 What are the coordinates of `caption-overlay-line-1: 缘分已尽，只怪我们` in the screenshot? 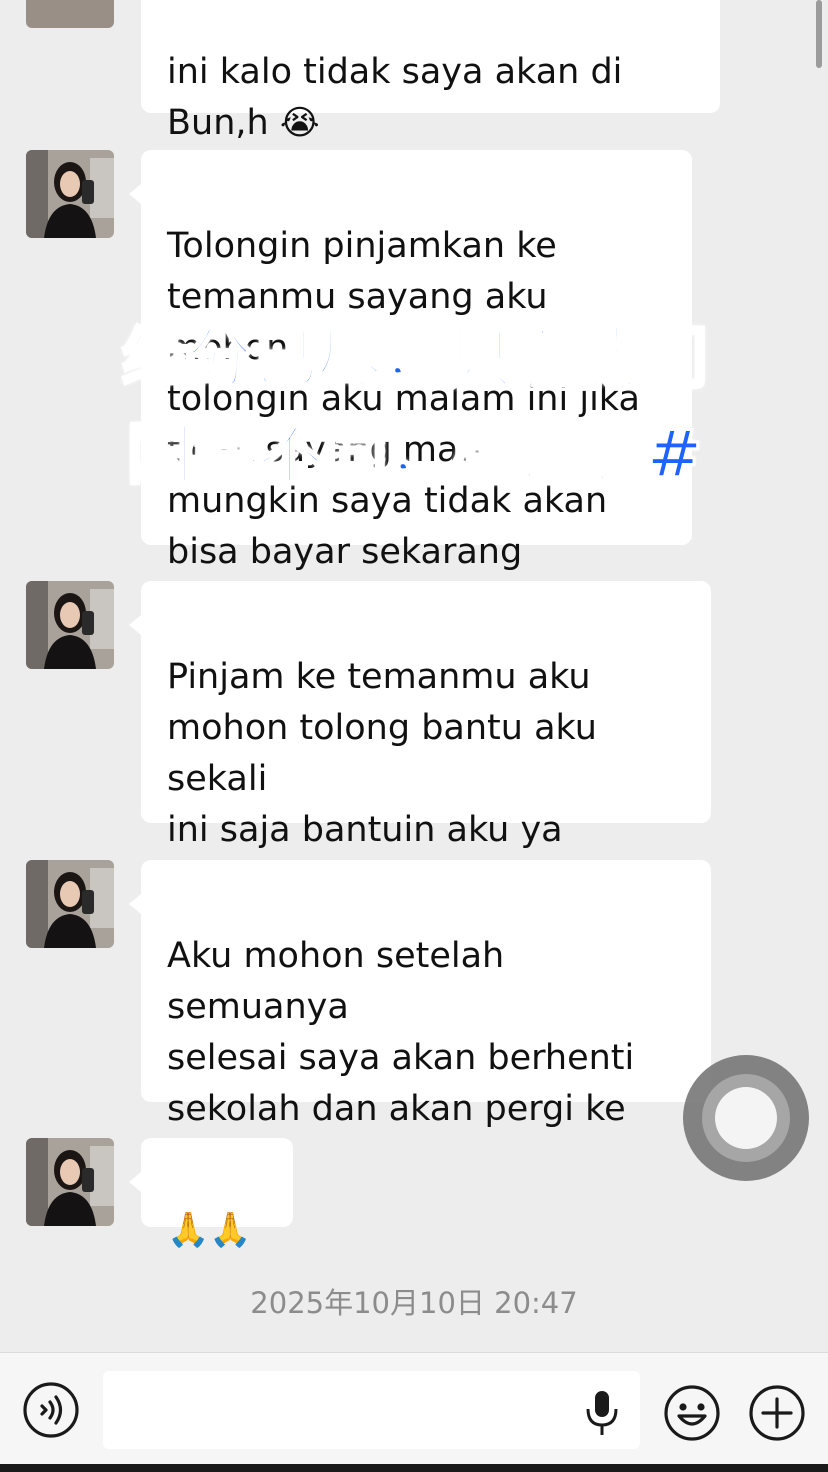 It's located at (414, 359).